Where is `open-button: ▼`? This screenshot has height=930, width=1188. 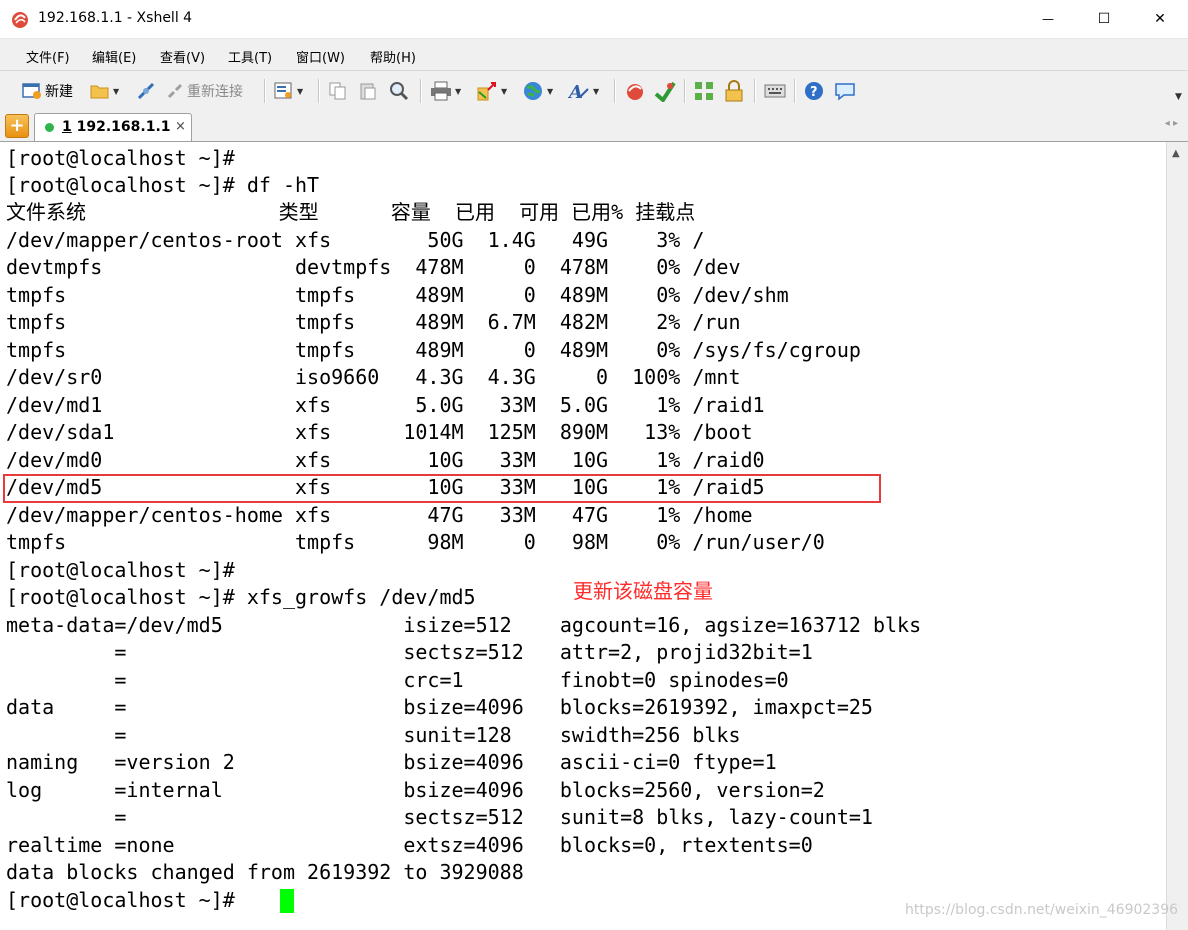
open-button: ▼ is located at coordinates (104, 91).